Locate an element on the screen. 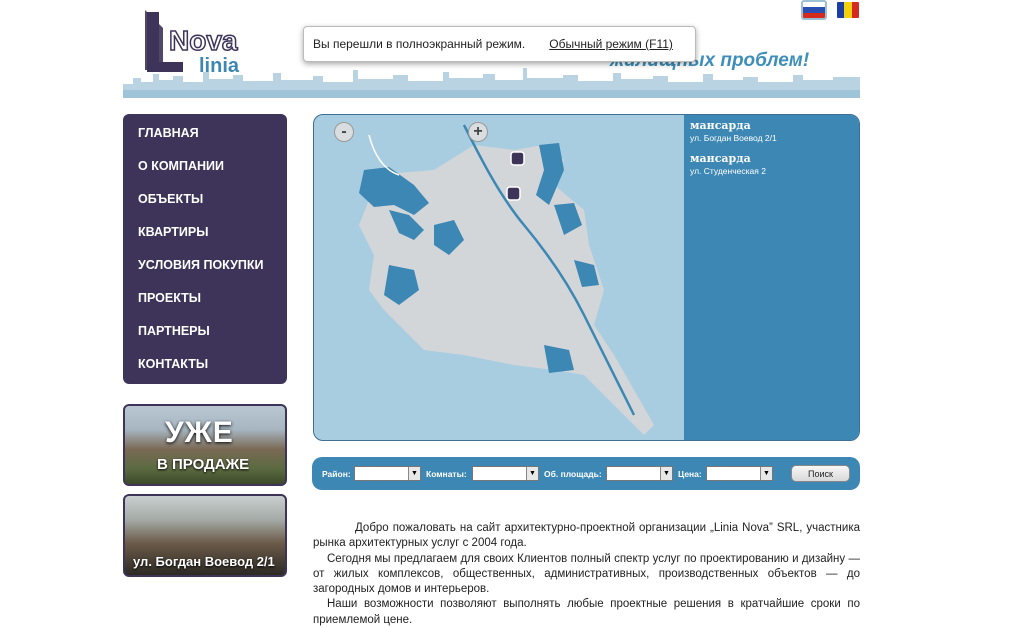 The width and height of the screenshot is (1024, 628). zoom-out-button: - is located at coordinates (344, 132).